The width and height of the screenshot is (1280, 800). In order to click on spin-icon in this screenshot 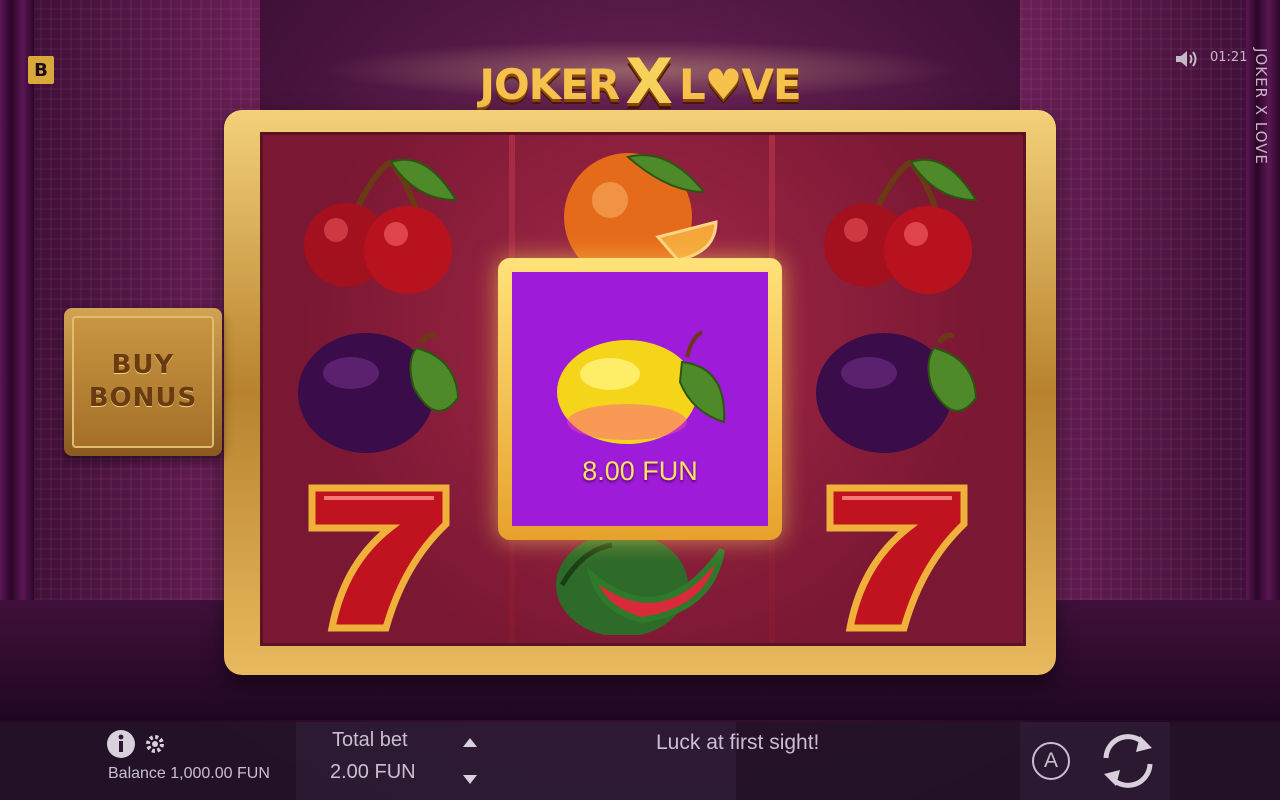, I will do `click(1128, 761)`.